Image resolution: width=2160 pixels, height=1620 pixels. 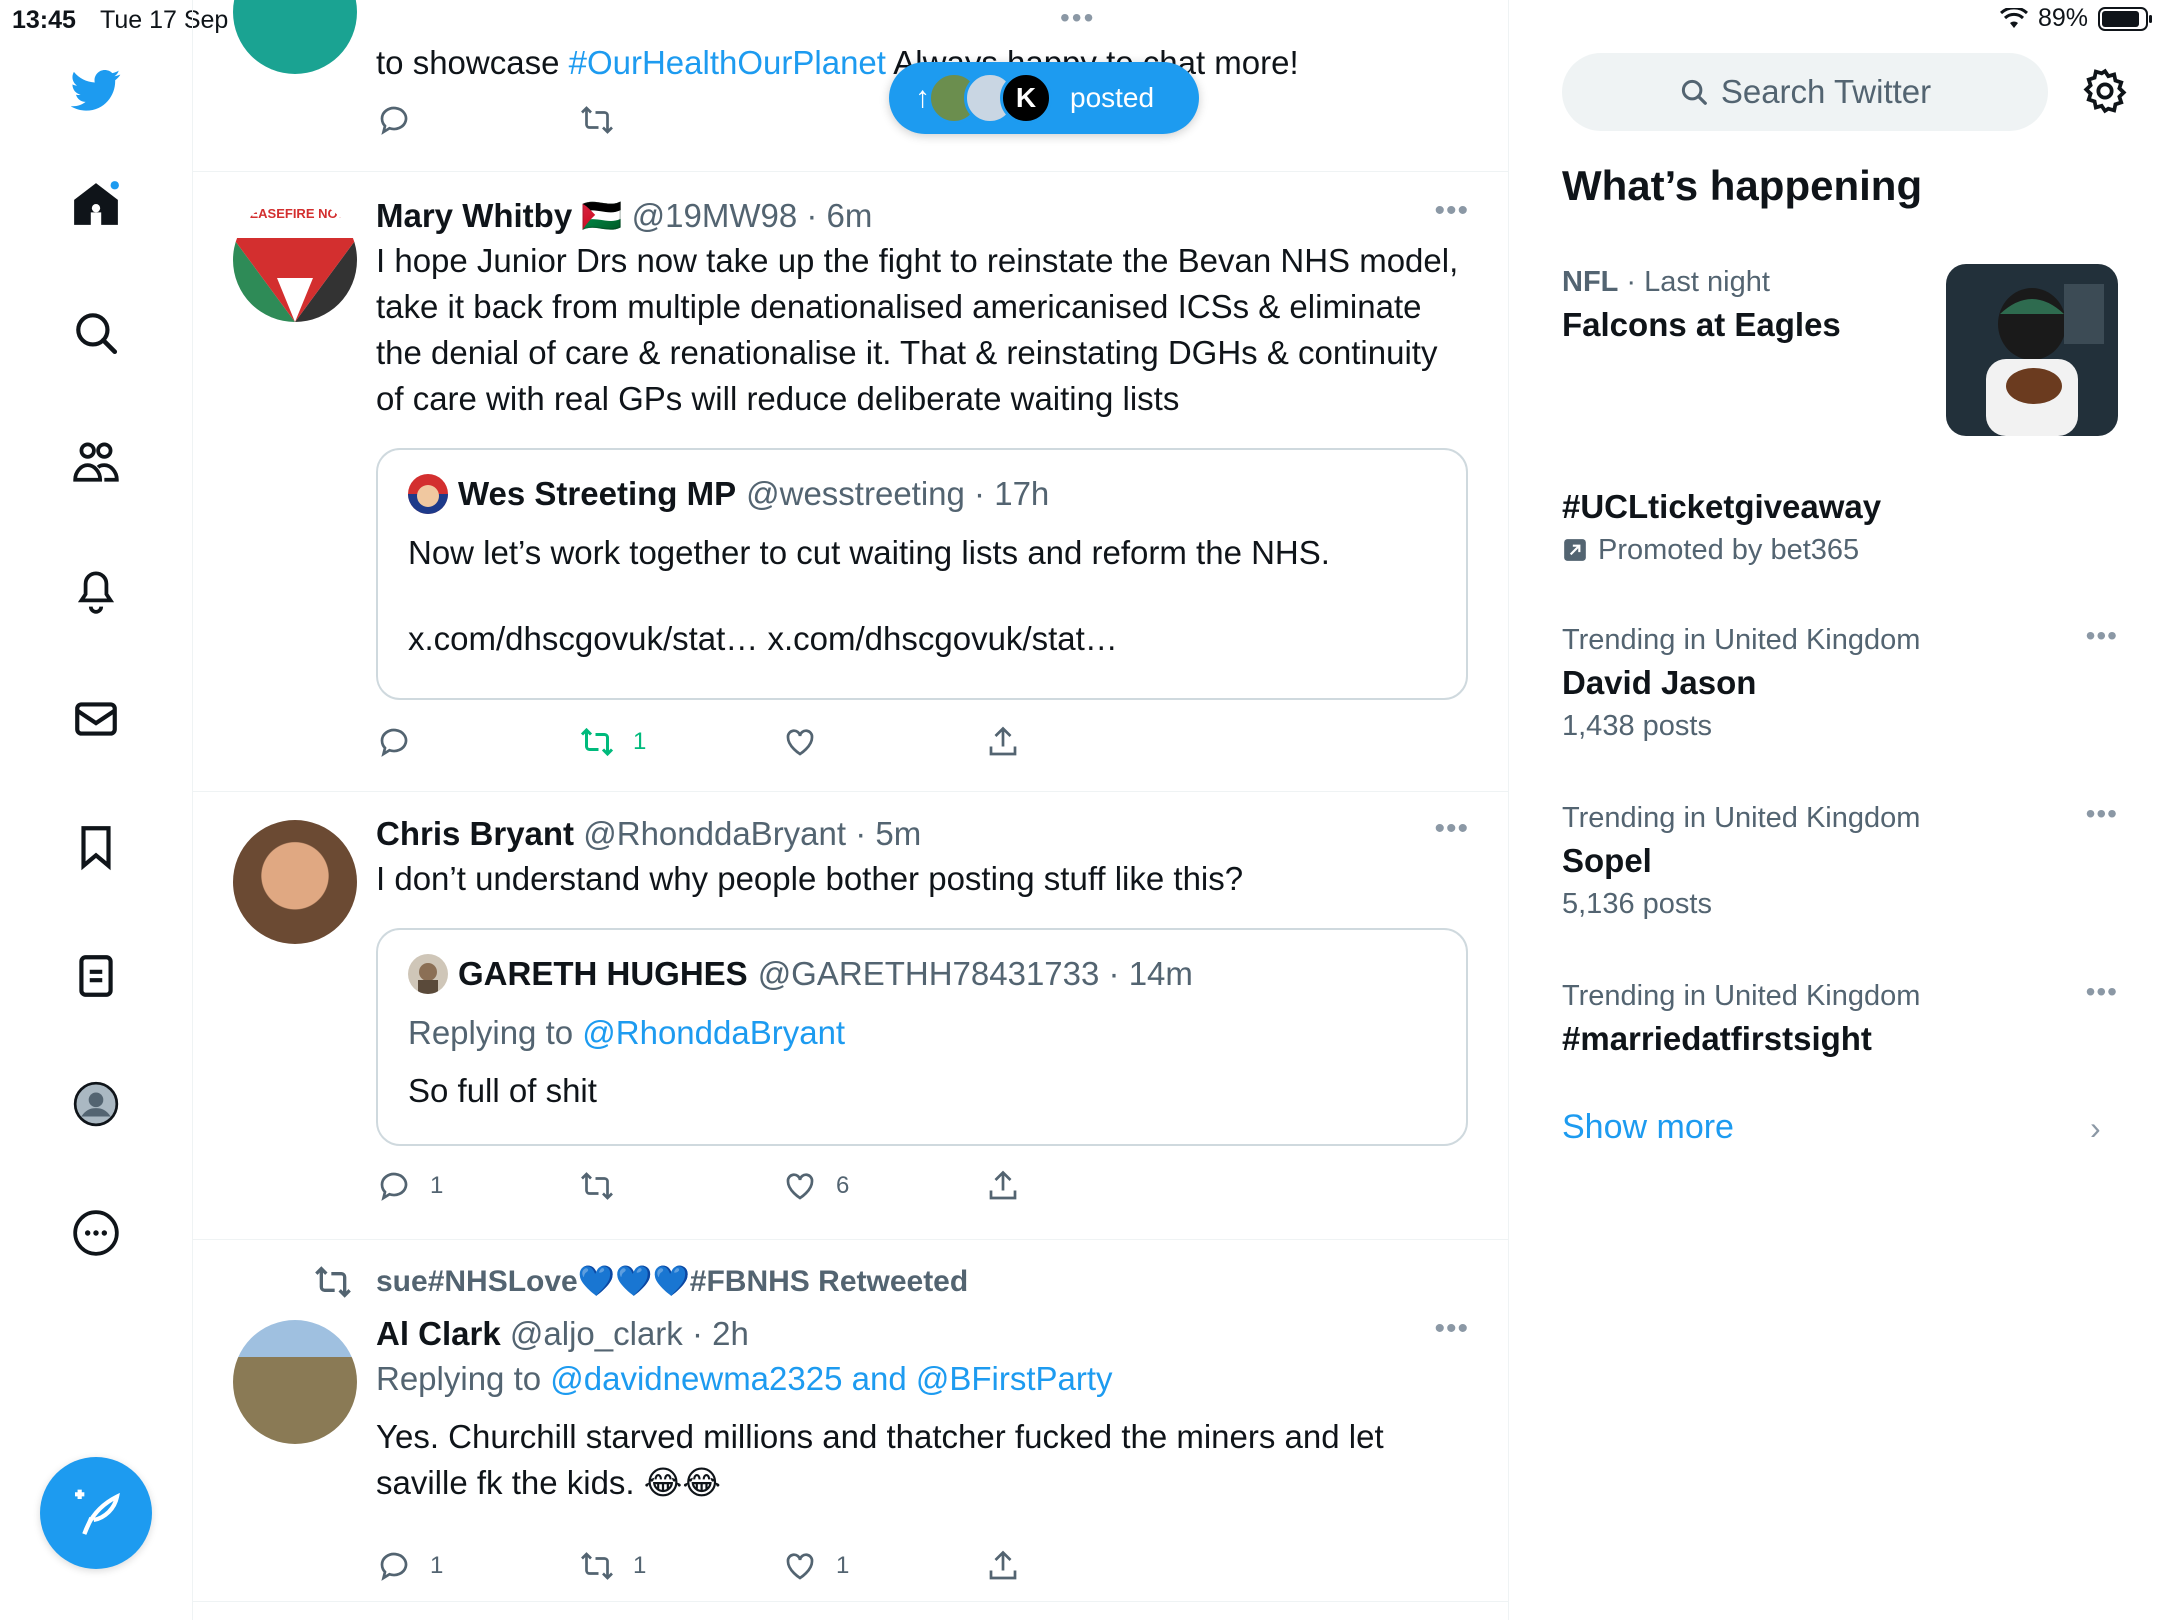 What do you see at coordinates (597, 493) in the screenshot?
I see `quote-author-name: Wes Streeting MP` at bounding box center [597, 493].